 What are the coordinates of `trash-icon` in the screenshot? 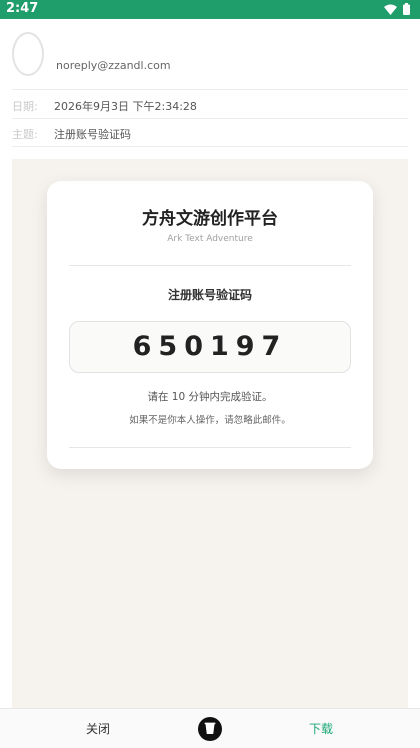 It's located at (210, 729).